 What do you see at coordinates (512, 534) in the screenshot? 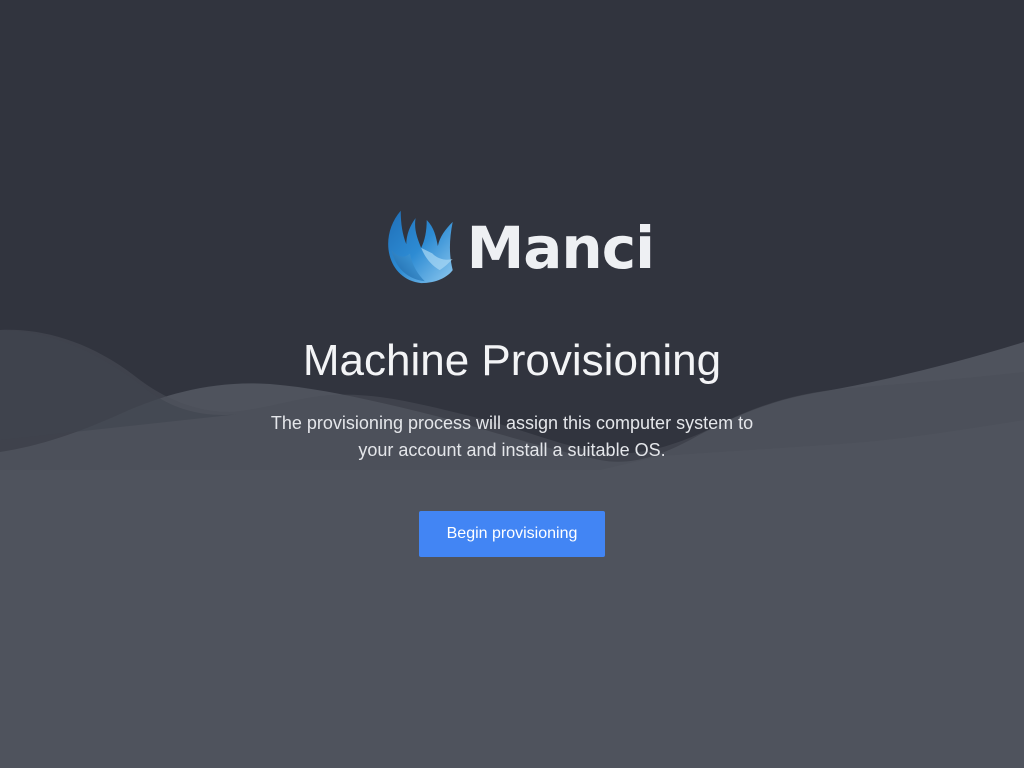
I see `begin-provisioning-button: Begin provisioning` at bounding box center [512, 534].